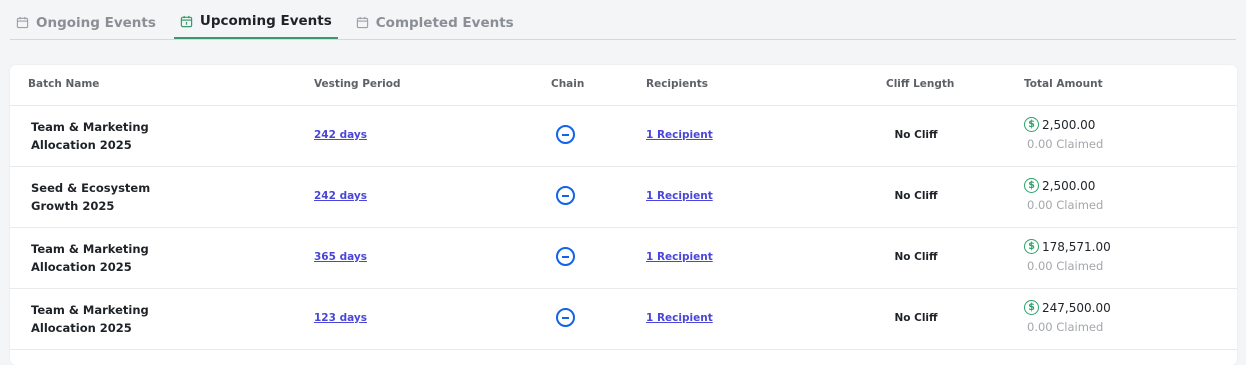 Image resolution: width=1246 pixels, height=365 pixels. Describe the element at coordinates (1063, 84) in the screenshot. I see `header-total-amount: Total Amount` at that location.